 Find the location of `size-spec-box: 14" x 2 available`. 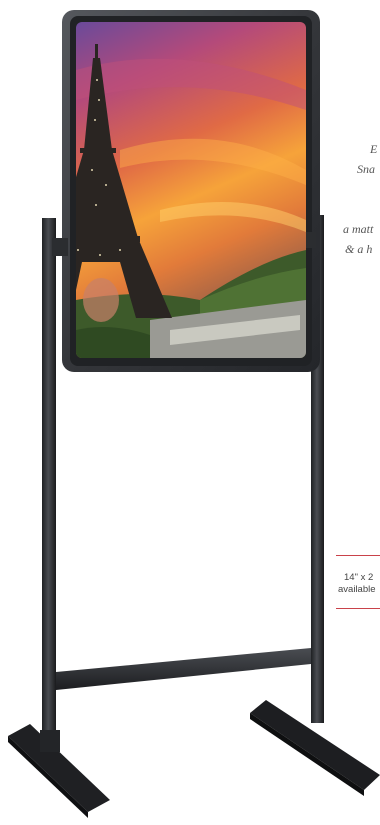

size-spec-box: 14" x 2 available is located at coordinates (358, 582).